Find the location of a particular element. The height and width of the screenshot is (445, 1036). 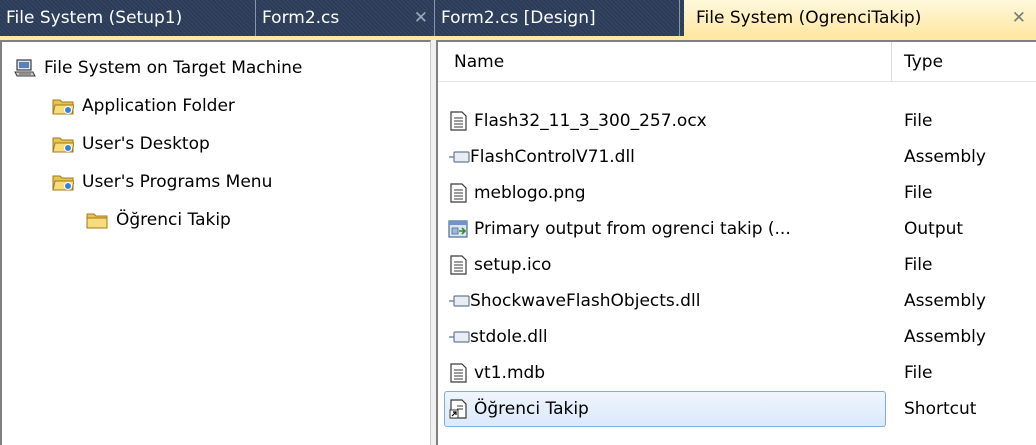

list-item: FlashControlV71.dll Assembly is located at coordinates (740, 157).